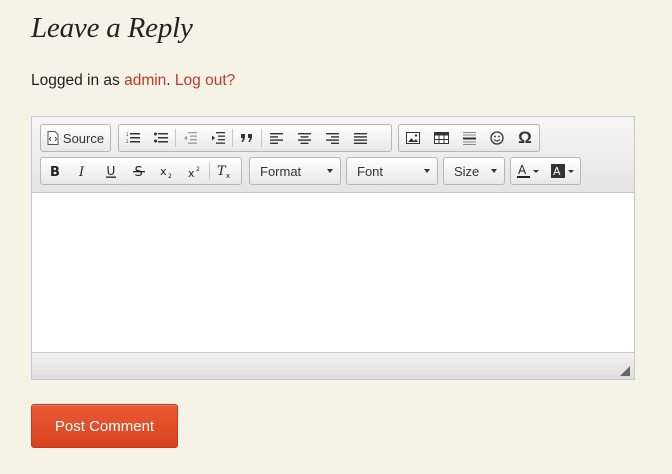 This screenshot has height=474, width=672. What do you see at coordinates (53, 138) in the screenshot?
I see `source-icon` at bounding box center [53, 138].